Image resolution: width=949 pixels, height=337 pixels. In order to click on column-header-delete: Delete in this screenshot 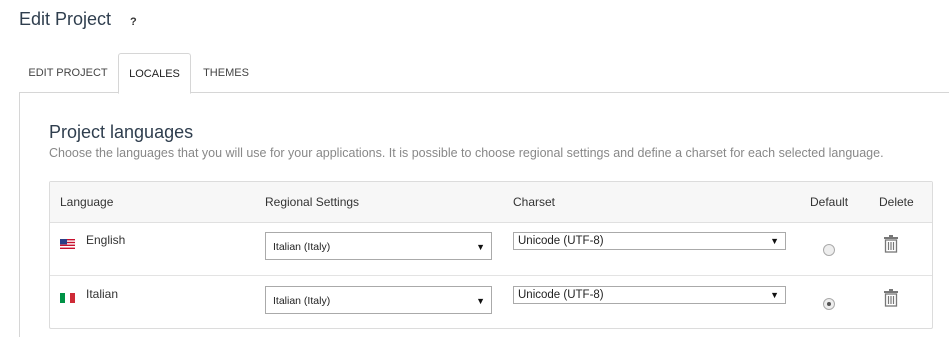, I will do `click(896, 202)`.